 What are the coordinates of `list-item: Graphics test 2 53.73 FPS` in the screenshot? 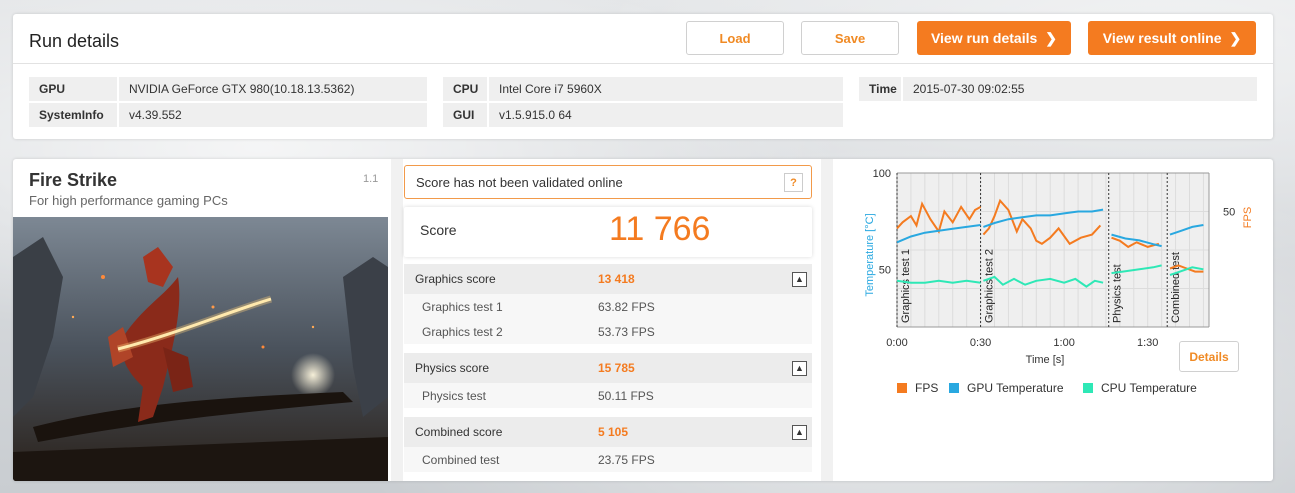 It's located at (608, 331).